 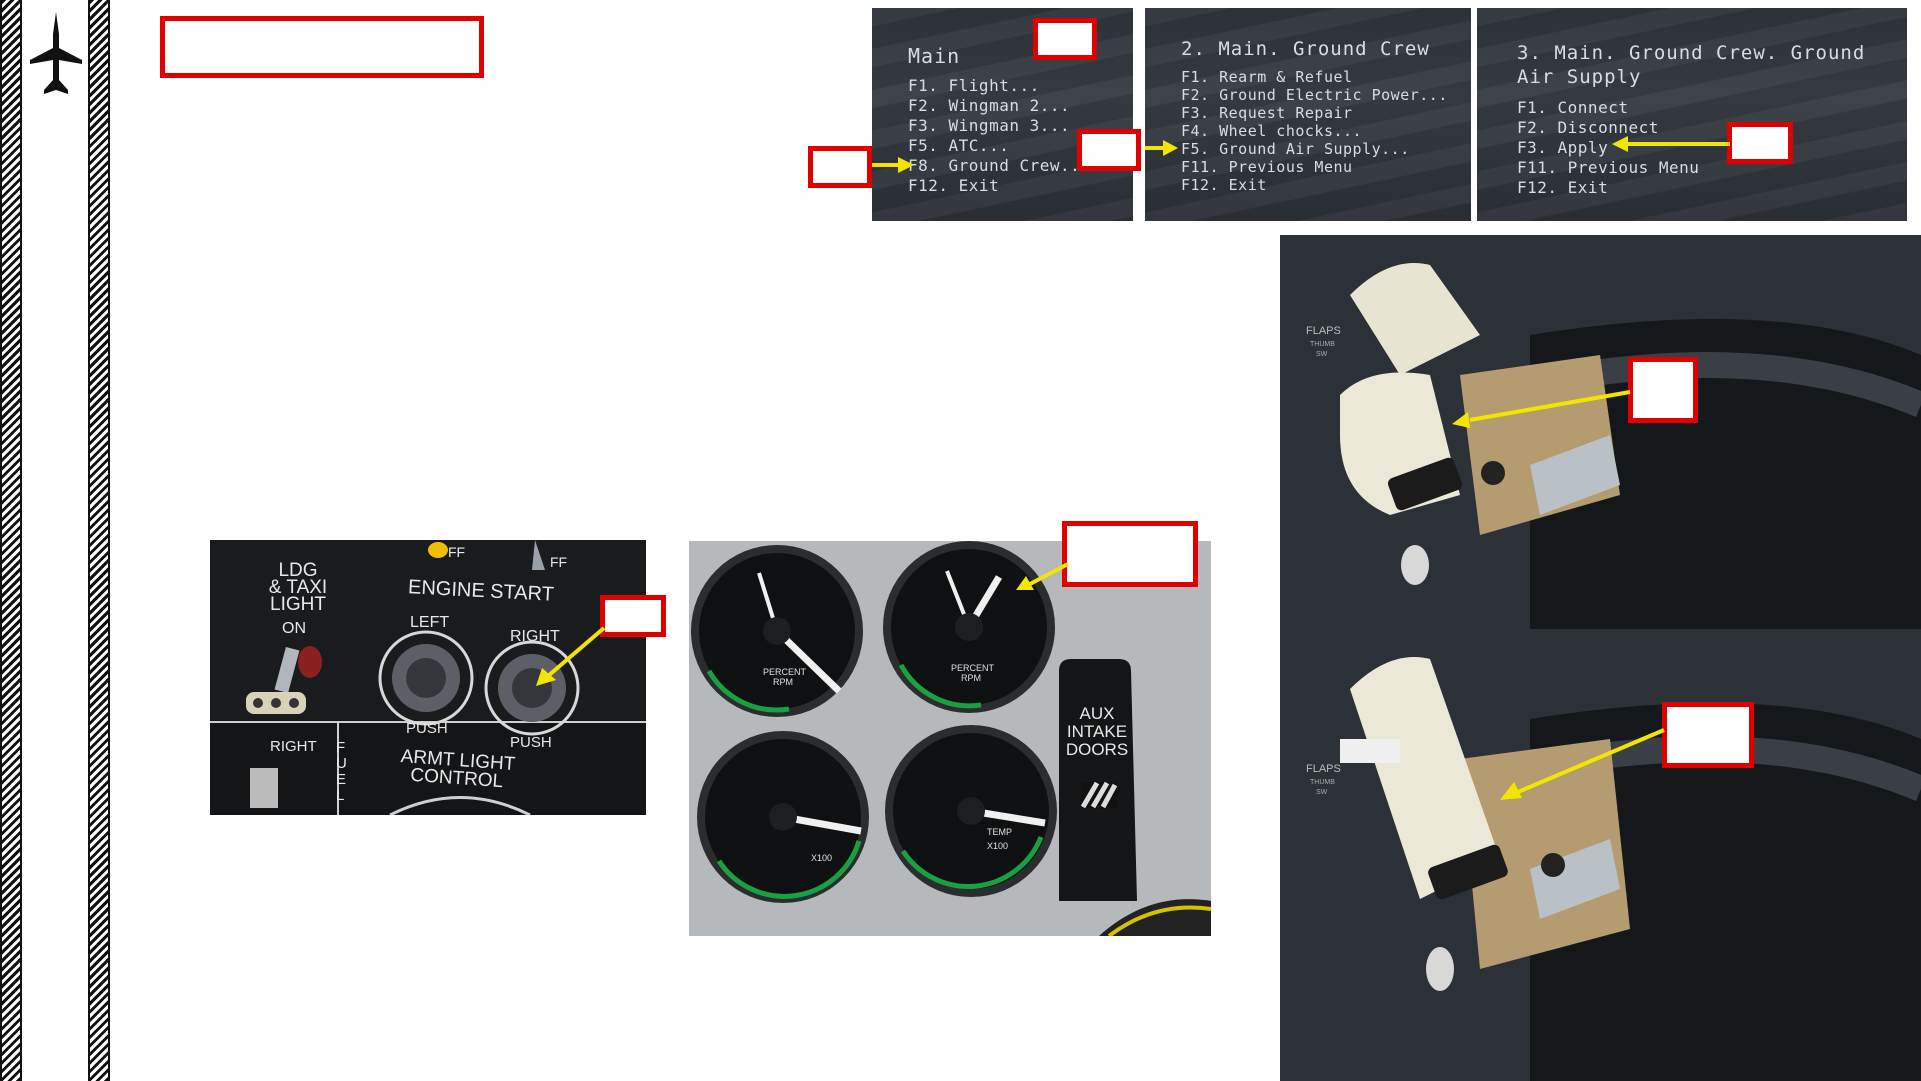 What do you see at coordinates (1267, 77) in the screenshot?
I see `menu-ground-crew-item-1: F1. Rearm & Refuel` at bounding box center [1267, 77].